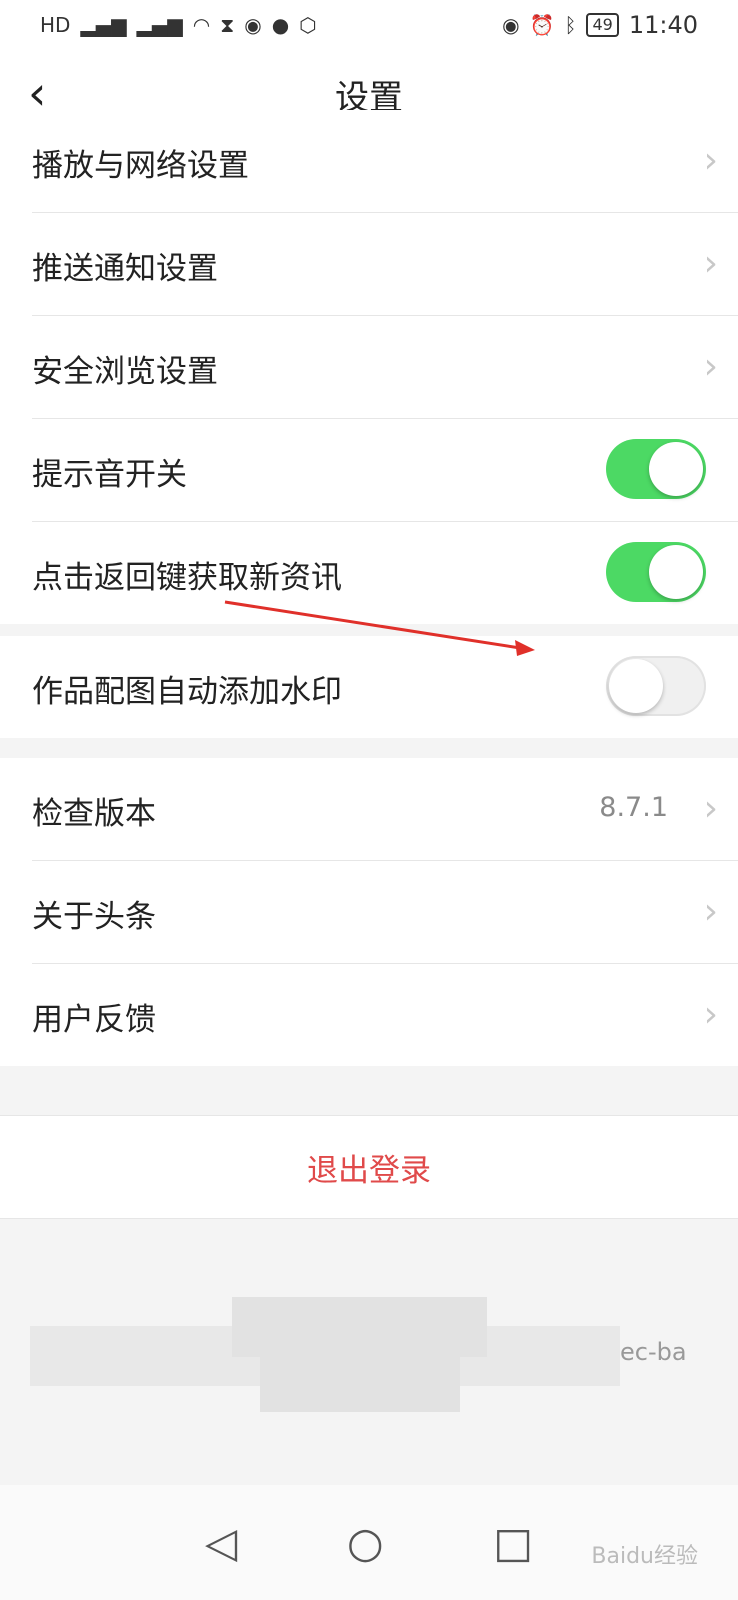 Image resolution: width=738 pixels, height=1600 pixels. What do you see at coordinates (653, 1352) in the screenshot?
I see `footer-fragment-text: ec-ba` at bounding box center [653, 1352].